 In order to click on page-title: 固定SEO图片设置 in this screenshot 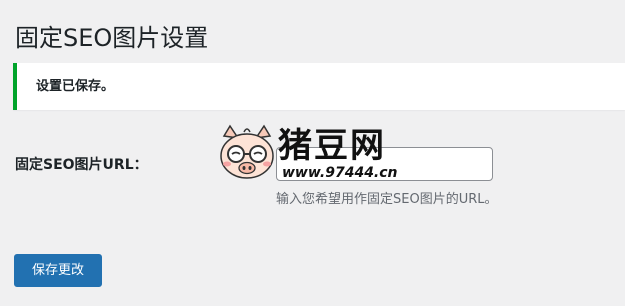, I will do `click(112, 38)`.